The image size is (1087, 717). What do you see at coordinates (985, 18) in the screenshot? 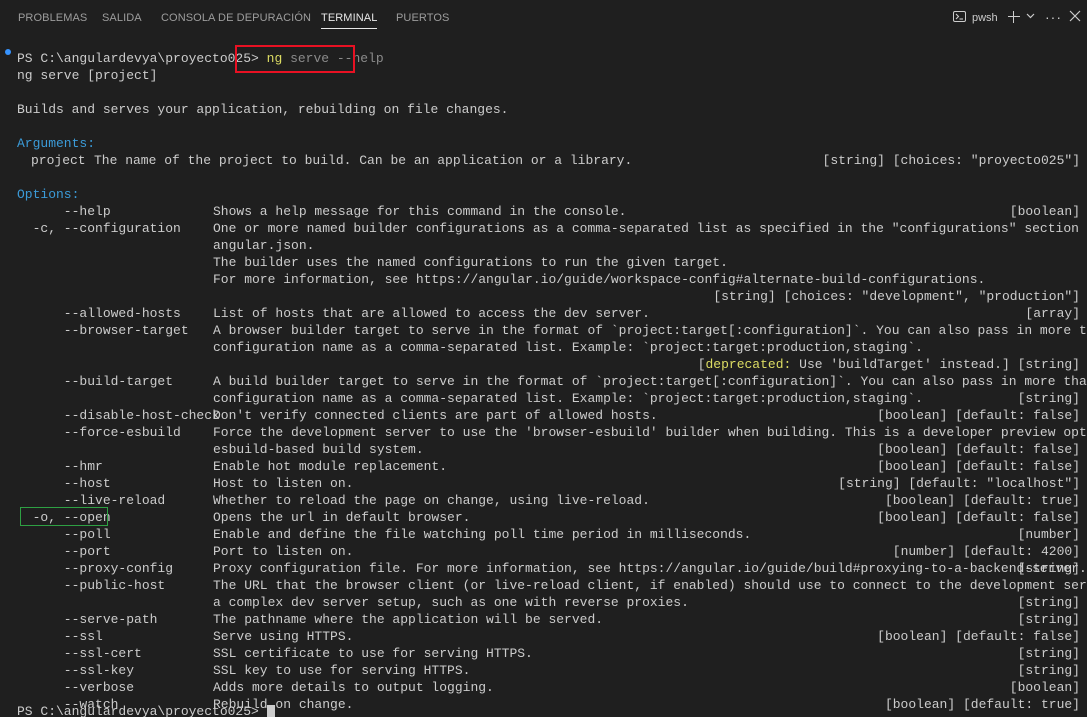
I see `shell-label: pwsh` at bounding box center [985, 18].